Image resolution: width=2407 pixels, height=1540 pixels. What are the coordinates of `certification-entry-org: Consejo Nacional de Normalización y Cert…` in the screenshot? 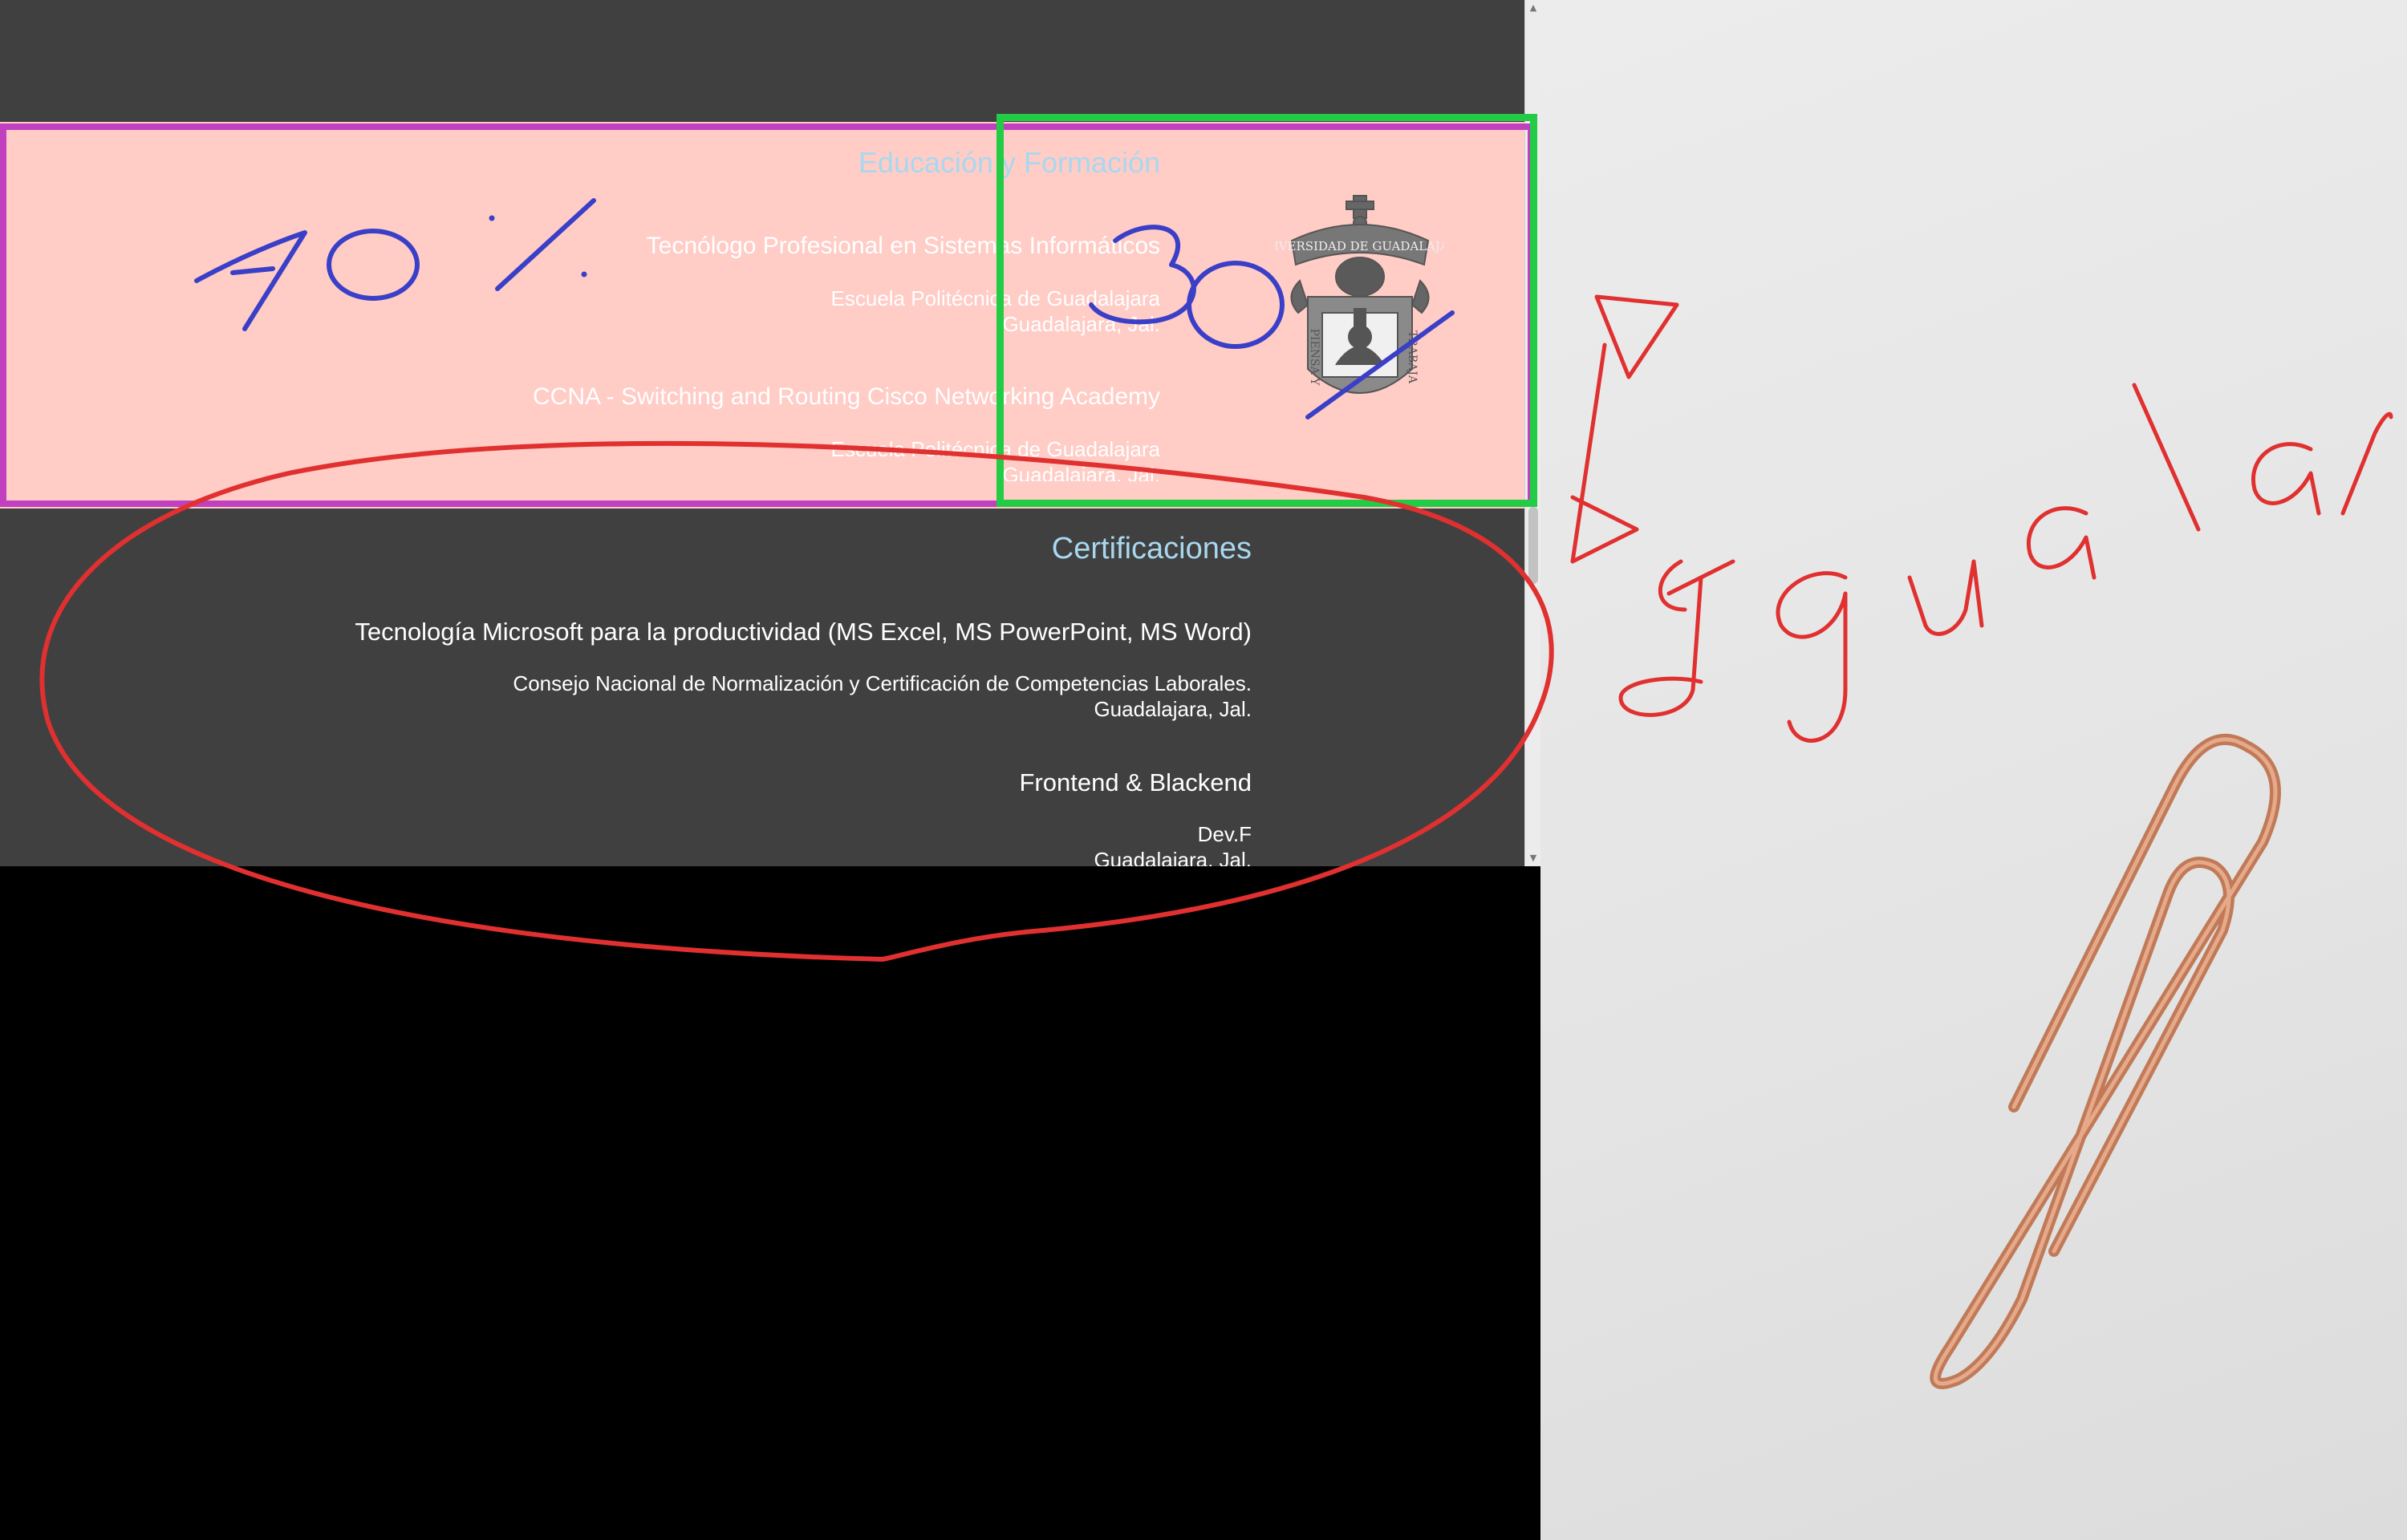 It's located at (882, 683).